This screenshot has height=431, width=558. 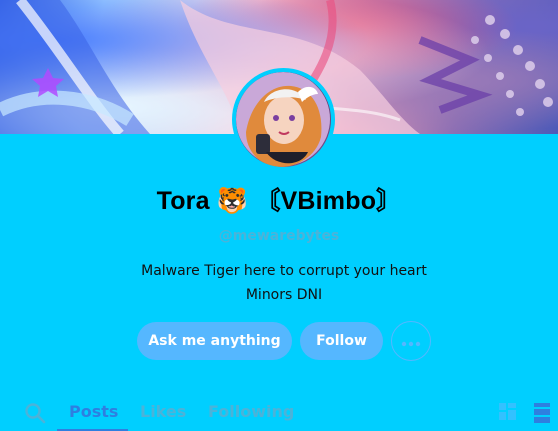 I want to click on follow-button: Follow, so click(x=341, y=341).